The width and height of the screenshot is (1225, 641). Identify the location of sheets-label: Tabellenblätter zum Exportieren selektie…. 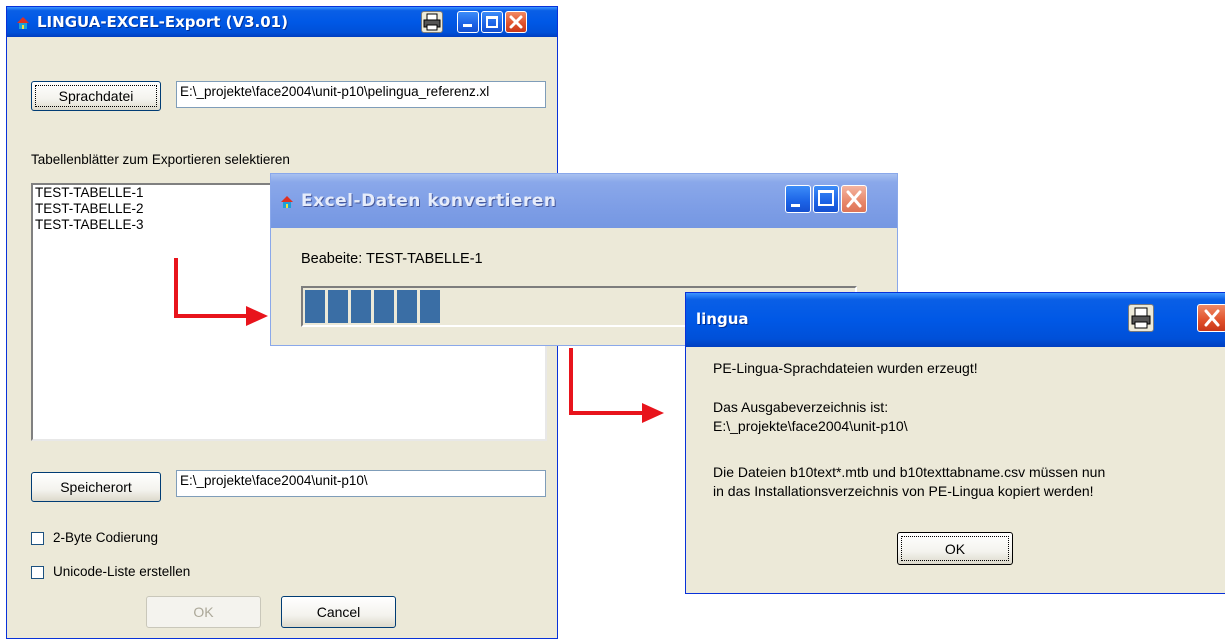
(160, 159).